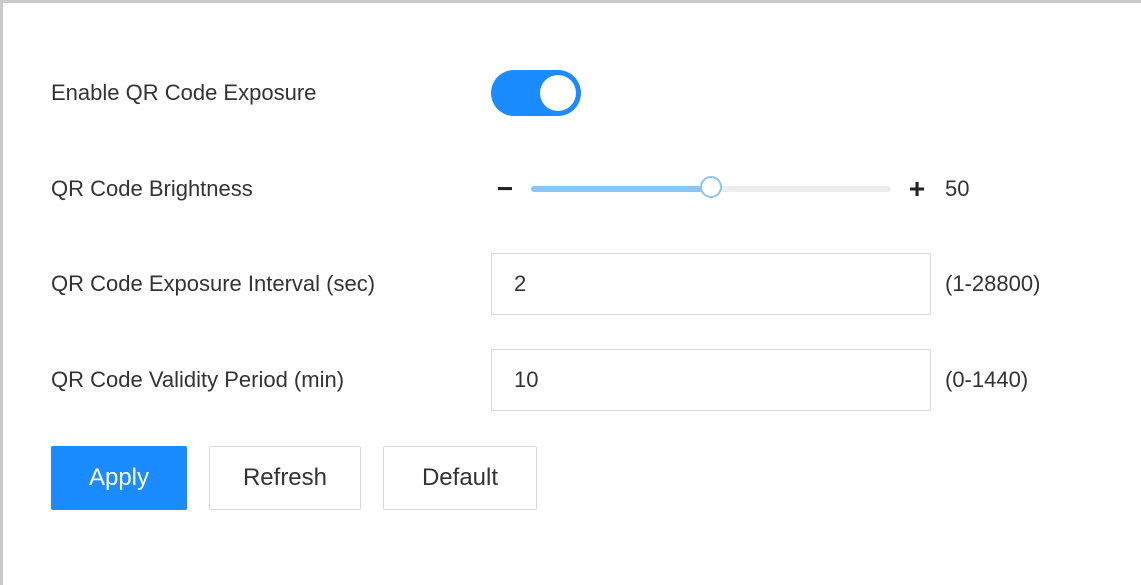 This screenshot has height=585, width=1141. What do you see at coordinates (536, 93) in the screenshot?
I see `enable-exposure-toggle` at bounding box center [536, 93].